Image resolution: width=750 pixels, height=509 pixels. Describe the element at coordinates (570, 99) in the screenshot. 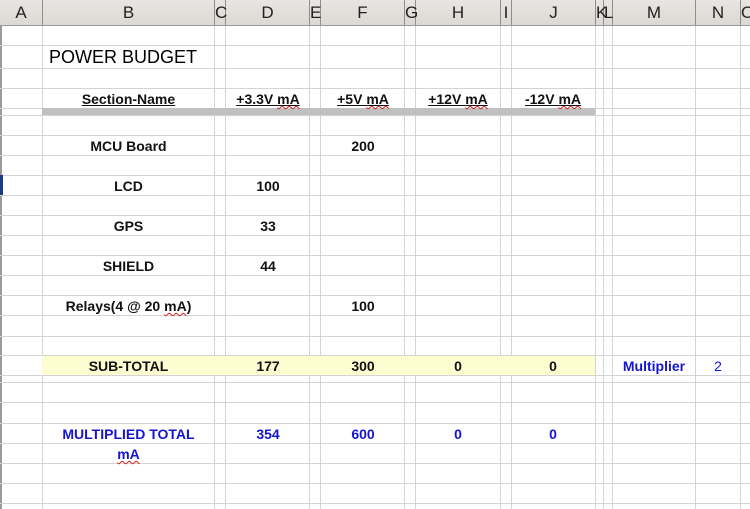

I see `header-12v-neg-unit: mA` at that location.